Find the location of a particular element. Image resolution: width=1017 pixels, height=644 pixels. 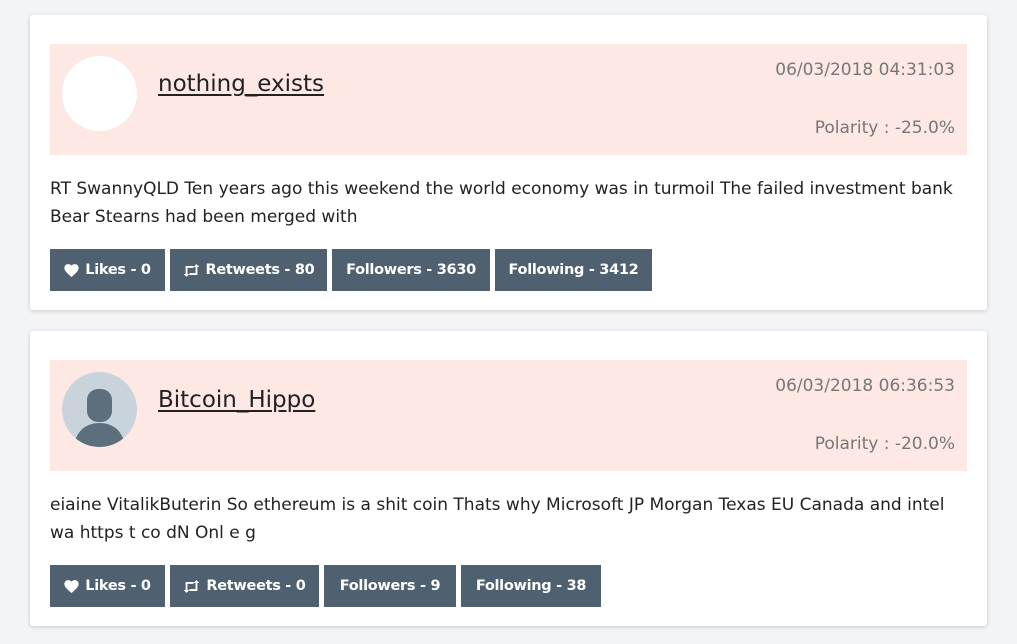

retweets-label: Retweets - 0 is located at coordinates (256, 586).